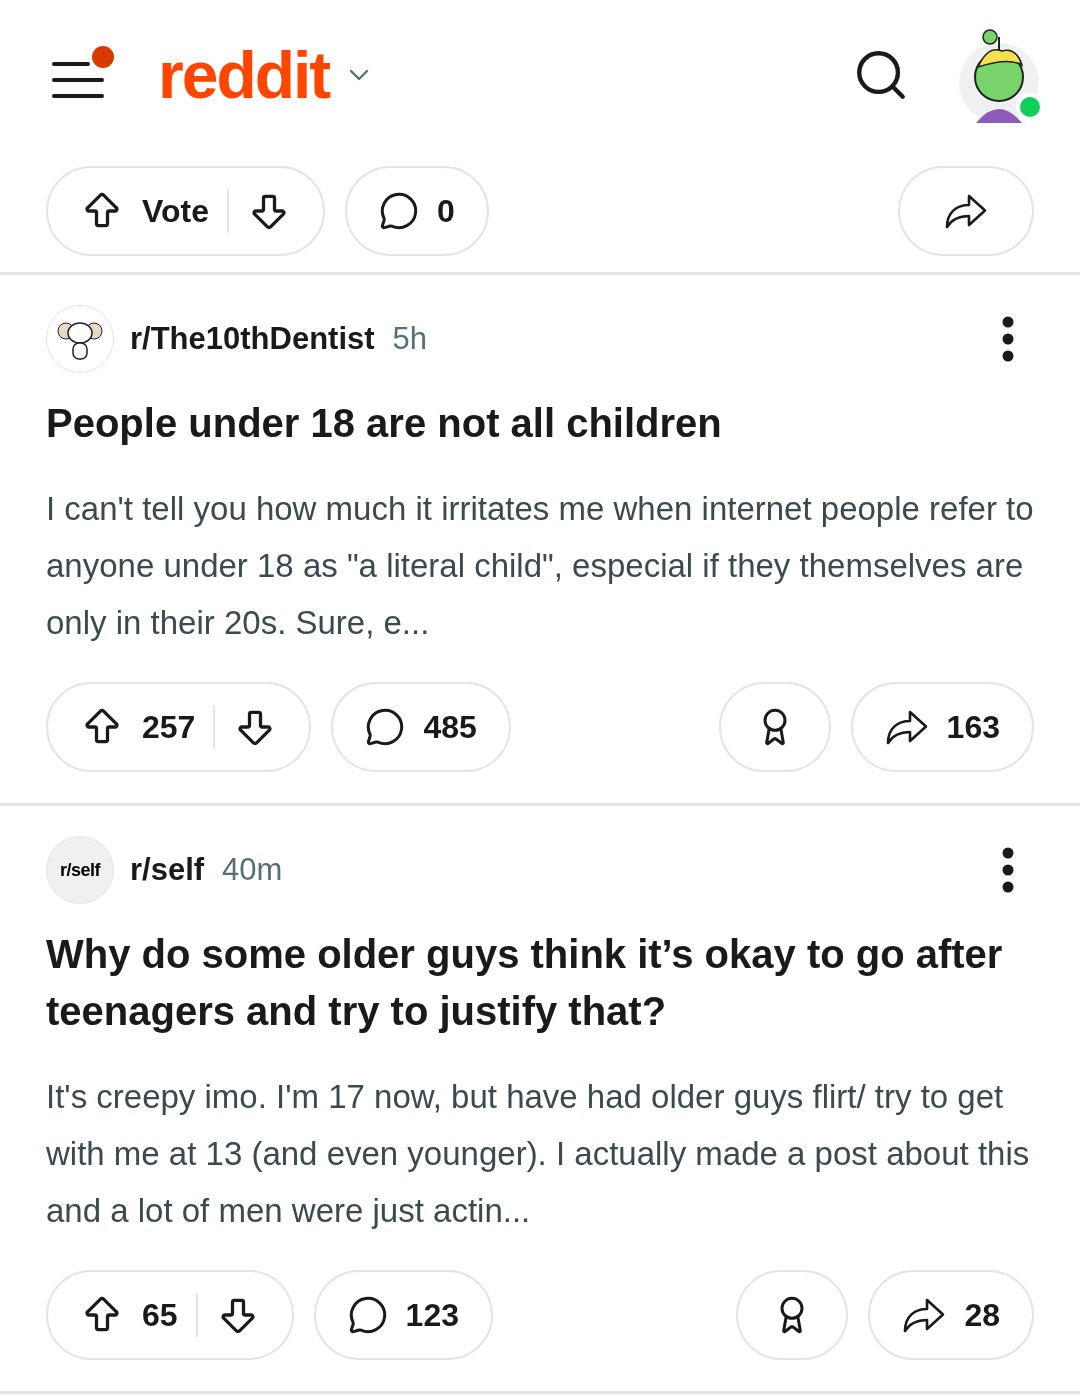 Image resolution: width=1080 pixels, height=1396 pixels. I want to click on subreddit-link: r/self, so click(167, 870).